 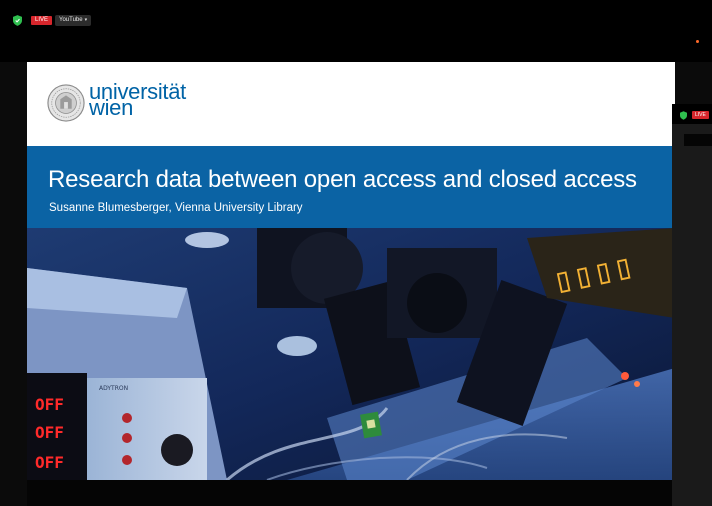 I want to click on display-off-3: OFF, so click(x=49, y=462).